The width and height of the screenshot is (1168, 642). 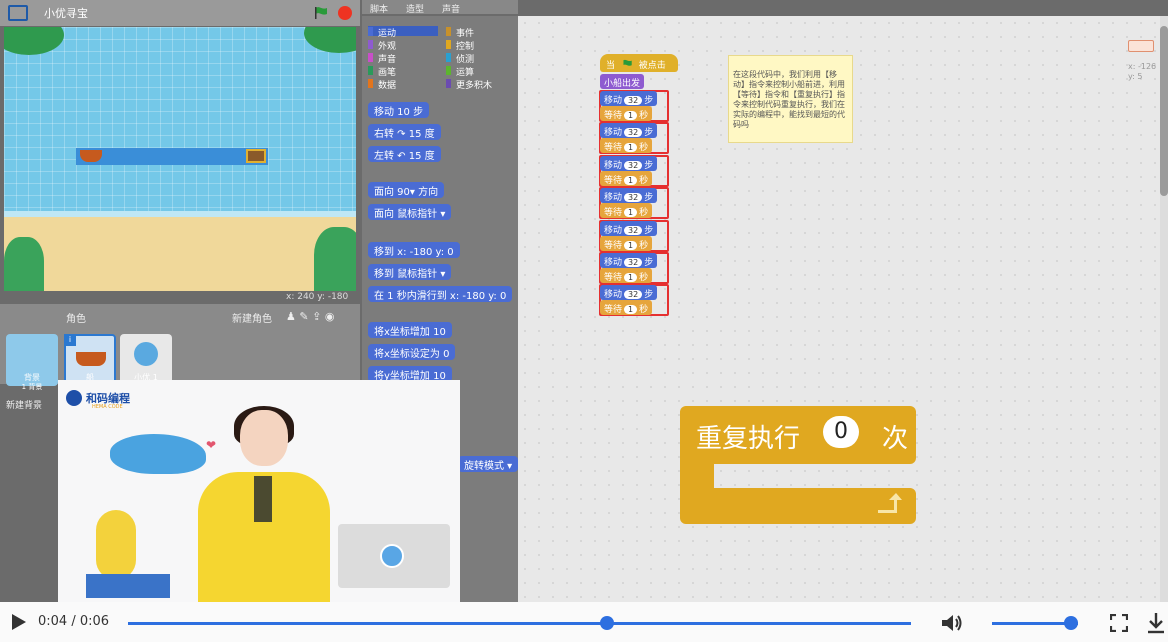 I want to click on wait-label: 等待, so click(x=613, y=213).